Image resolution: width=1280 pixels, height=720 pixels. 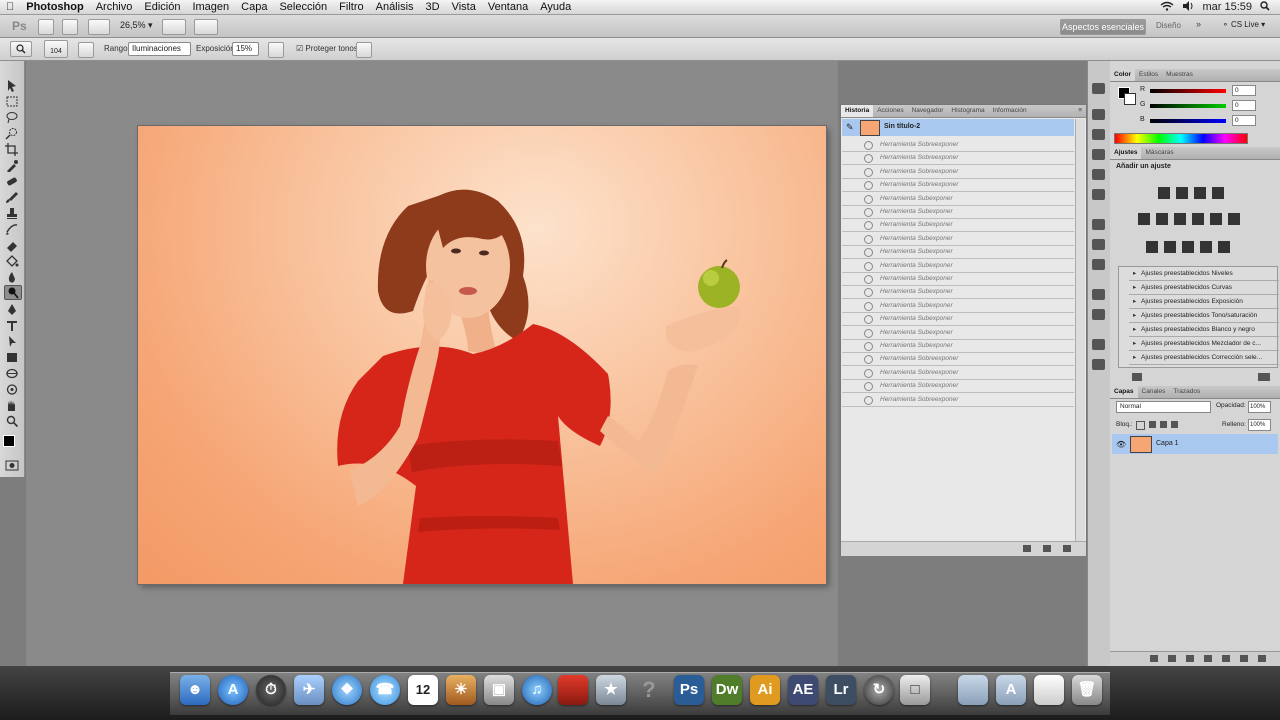 What do you see at coordinates (1087, 690) in the screenshot?
I see `trash-icon: 🗑` at bounding box center [1087, 690].